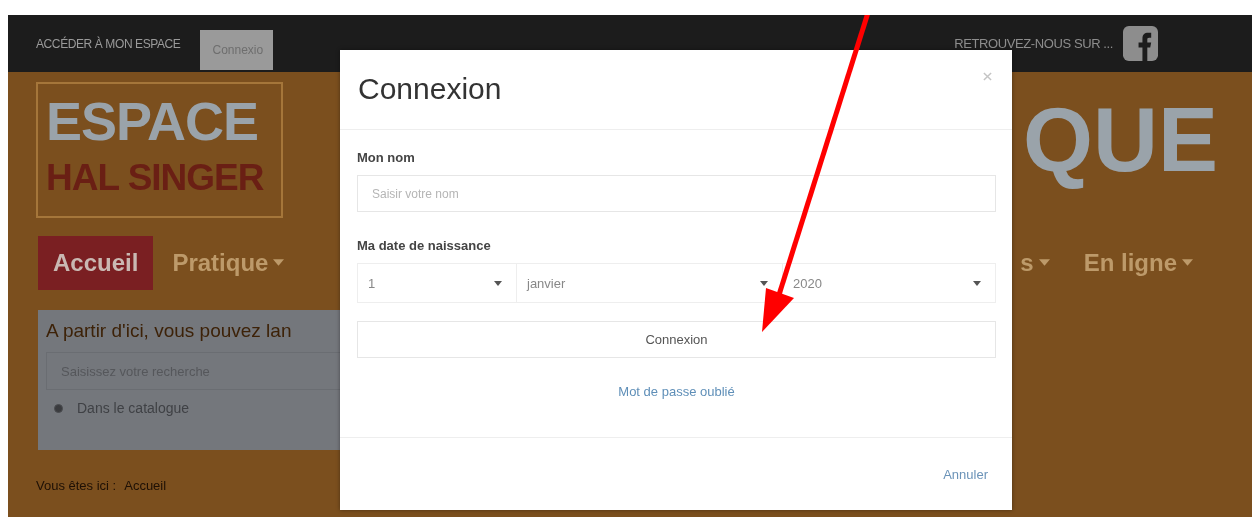 This screenshot has height=517, width=1252. What do you see at coordinates (228, 262) in the screenshot?
I see `nav-item: Pratique` at bounding box center [228, 262].